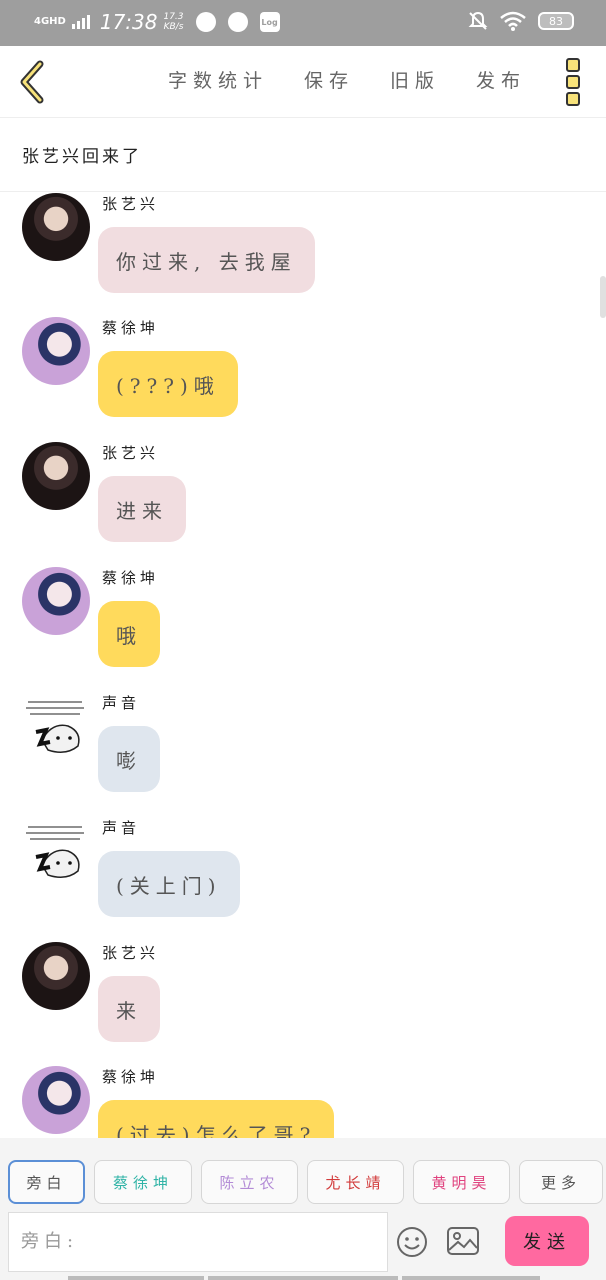 The width and height of the screenshot is (606, 1280). I want to click on image-icon, so click(463, 1241).